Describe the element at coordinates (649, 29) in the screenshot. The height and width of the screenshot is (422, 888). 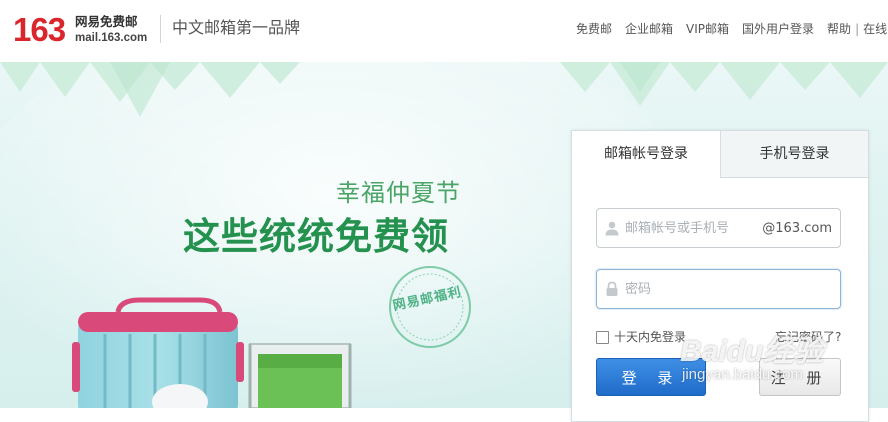
I see `nav-enterprise-mail: 企业邮箱` at that location.